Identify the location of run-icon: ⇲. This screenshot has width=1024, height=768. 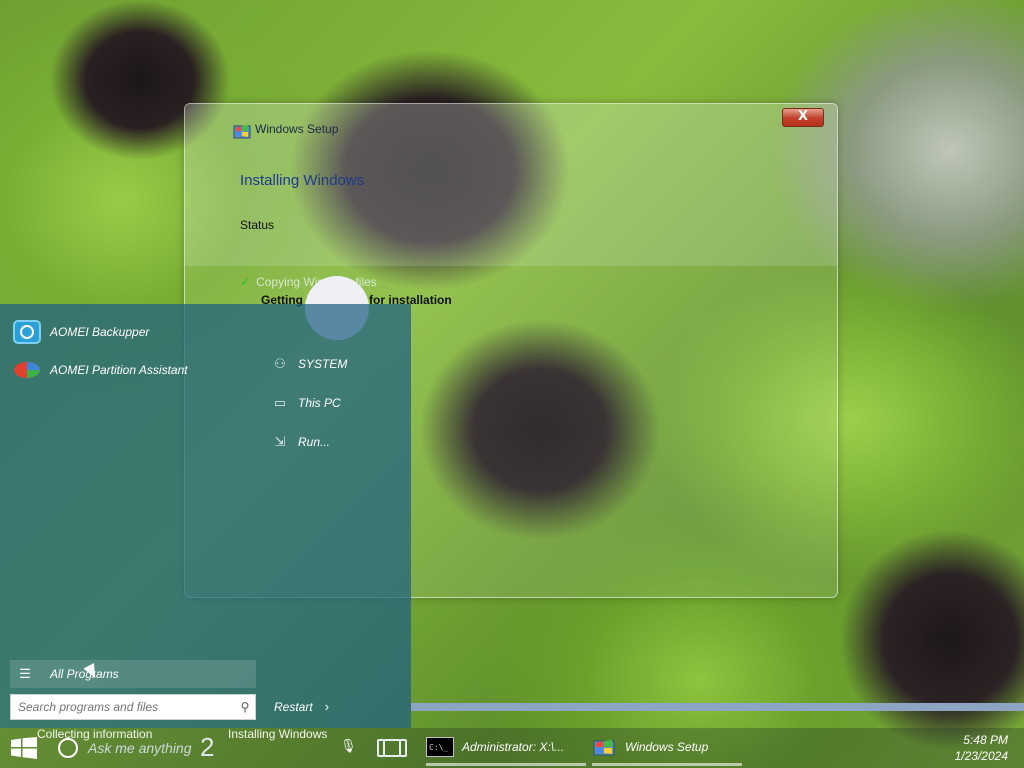
(280, 441).